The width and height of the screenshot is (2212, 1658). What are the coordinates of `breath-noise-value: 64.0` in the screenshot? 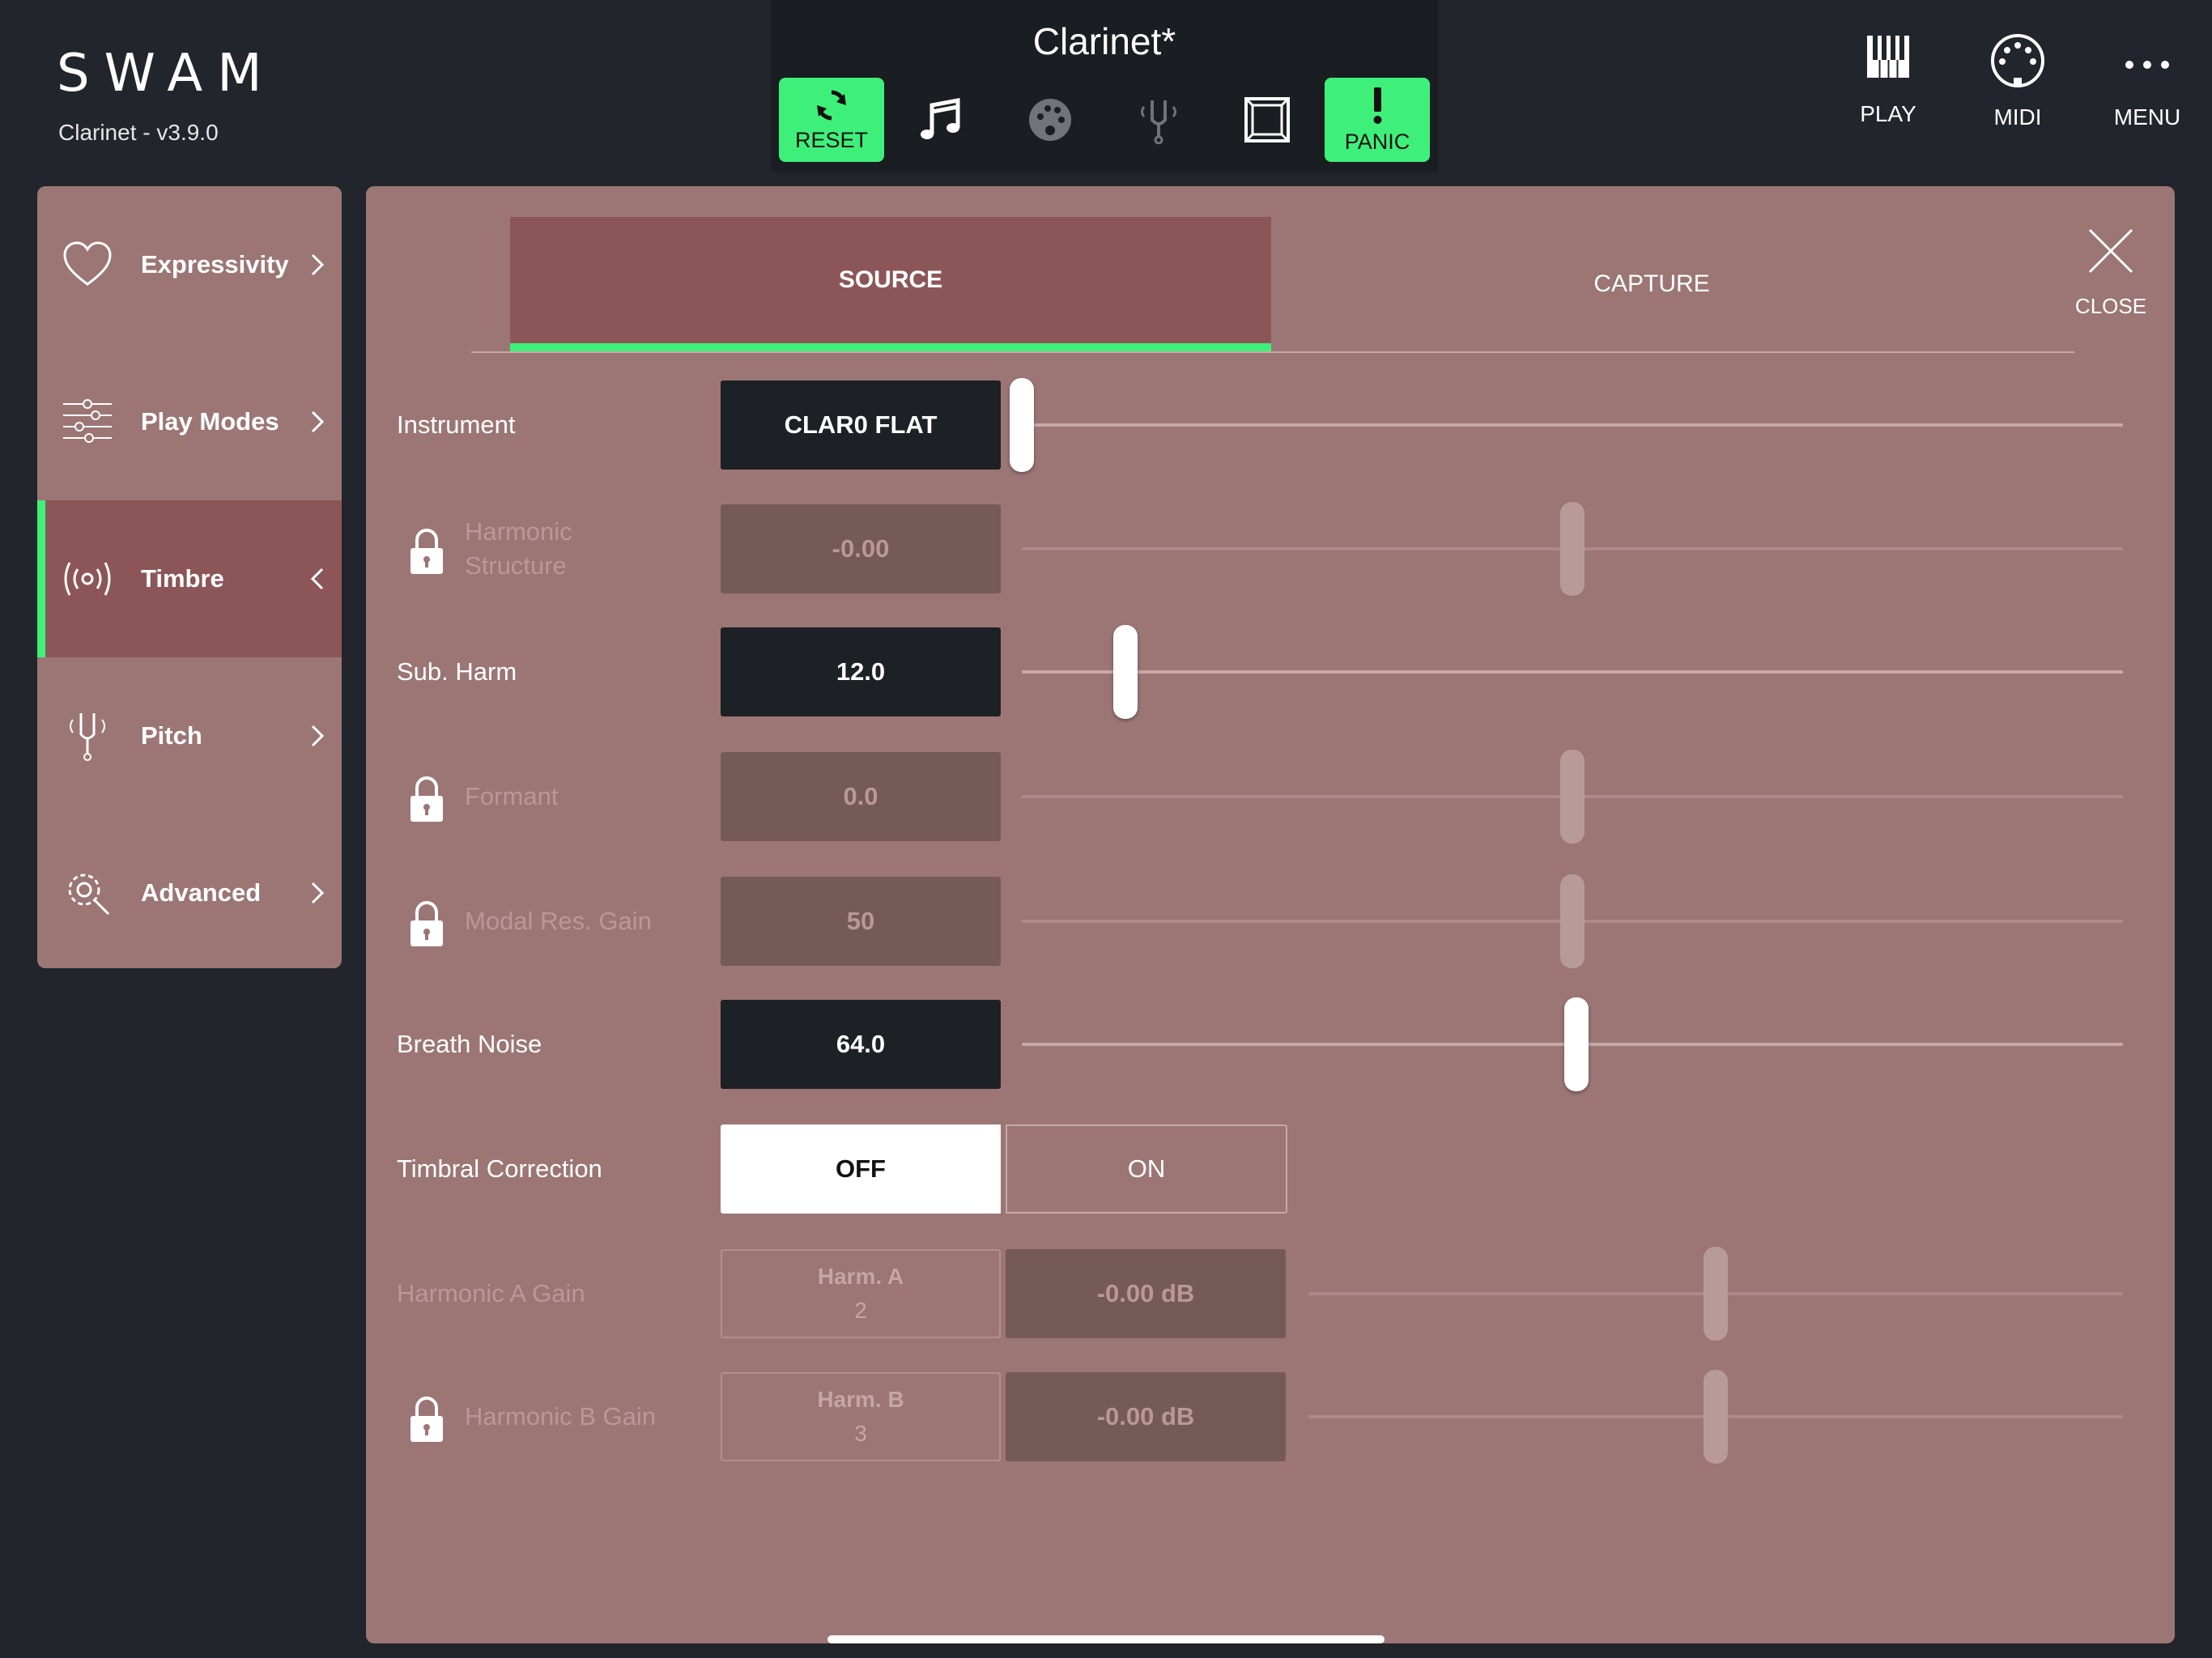 It's located at (861, 1044).